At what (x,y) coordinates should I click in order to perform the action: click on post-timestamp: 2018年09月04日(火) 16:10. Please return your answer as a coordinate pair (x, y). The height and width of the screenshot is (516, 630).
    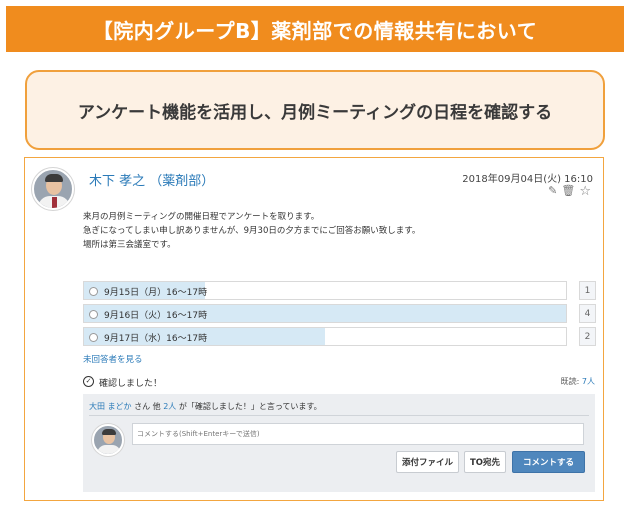
    Looking at the image, I should click on (527, 179).